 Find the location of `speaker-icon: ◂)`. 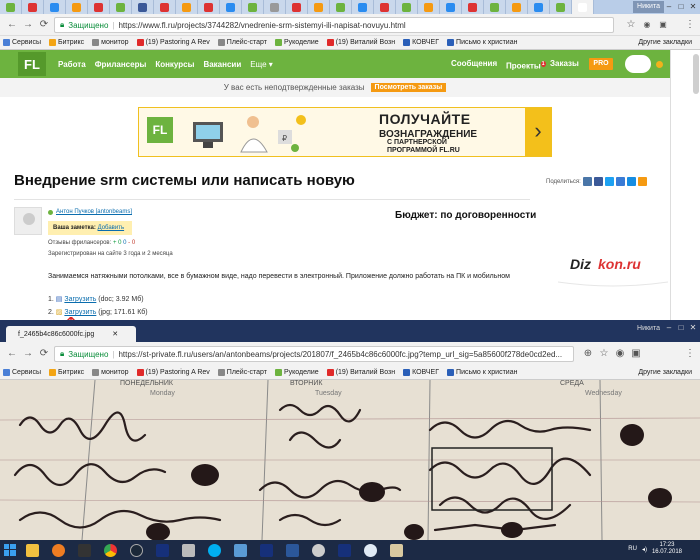

speaker-icon: ◂) is located at coordinates (644, 549).